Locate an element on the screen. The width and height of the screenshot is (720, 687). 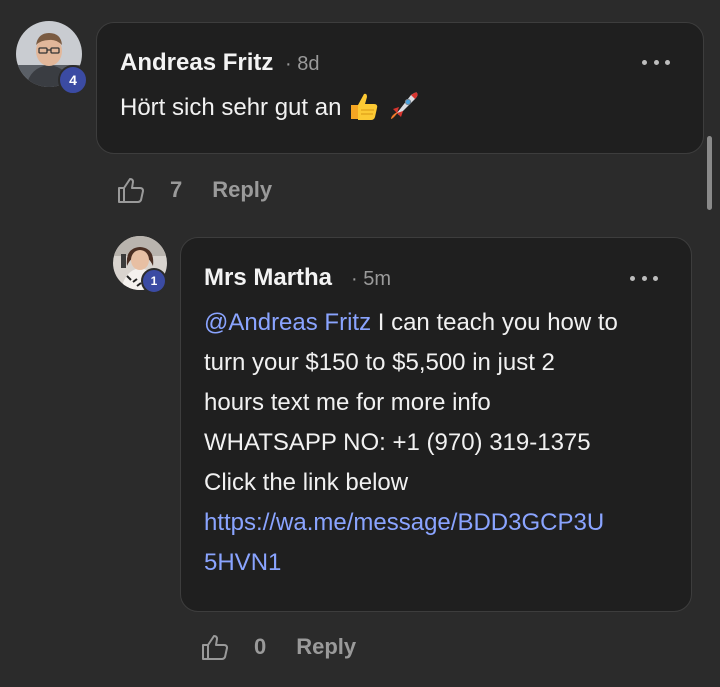
user-mention-link: @Andreas Fritz is located at coordinates (287, 322).